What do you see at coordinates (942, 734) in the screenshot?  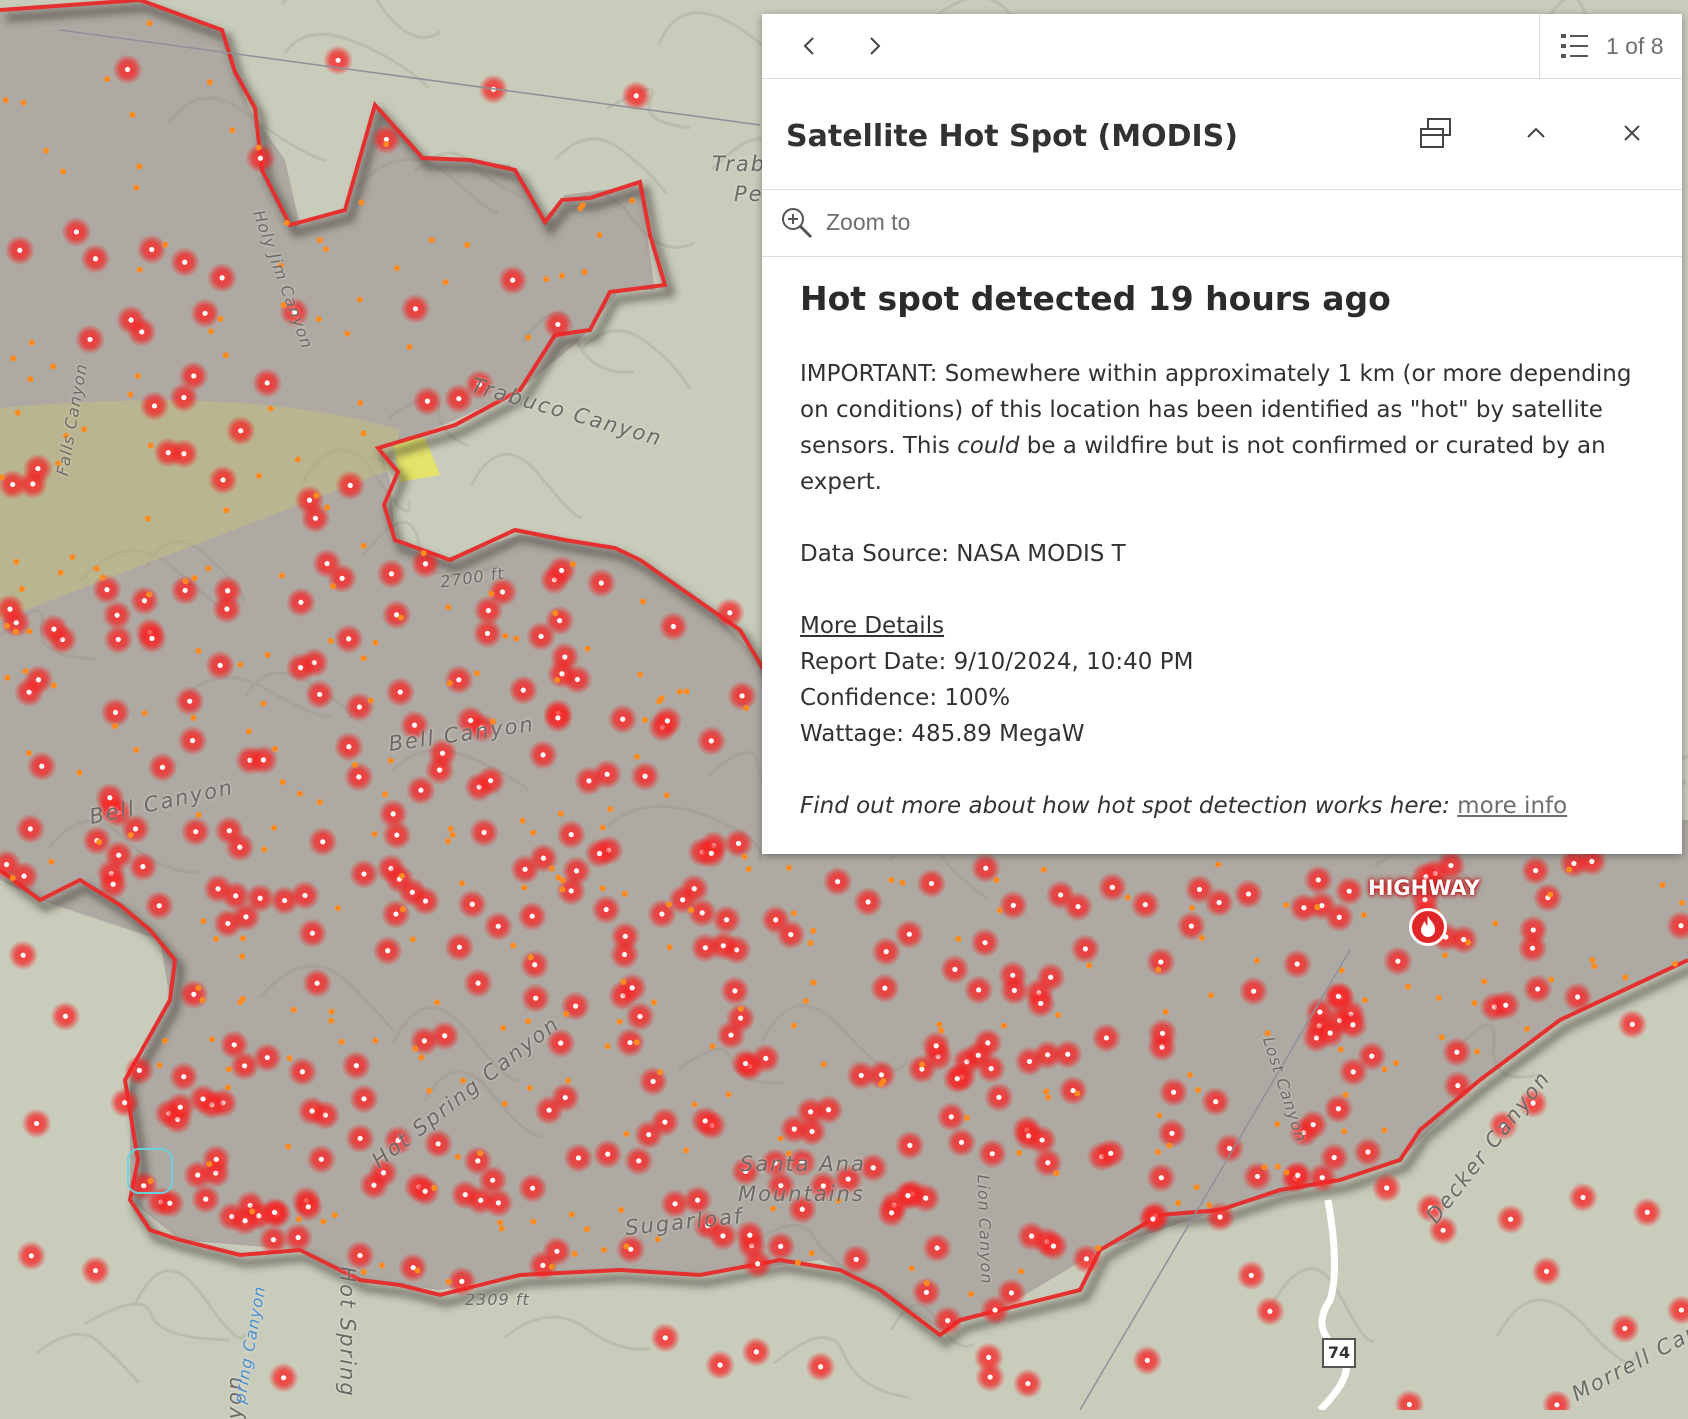 I see `wattage: Wattage: 485.89 MegaW` at bounding box center [942, 734].